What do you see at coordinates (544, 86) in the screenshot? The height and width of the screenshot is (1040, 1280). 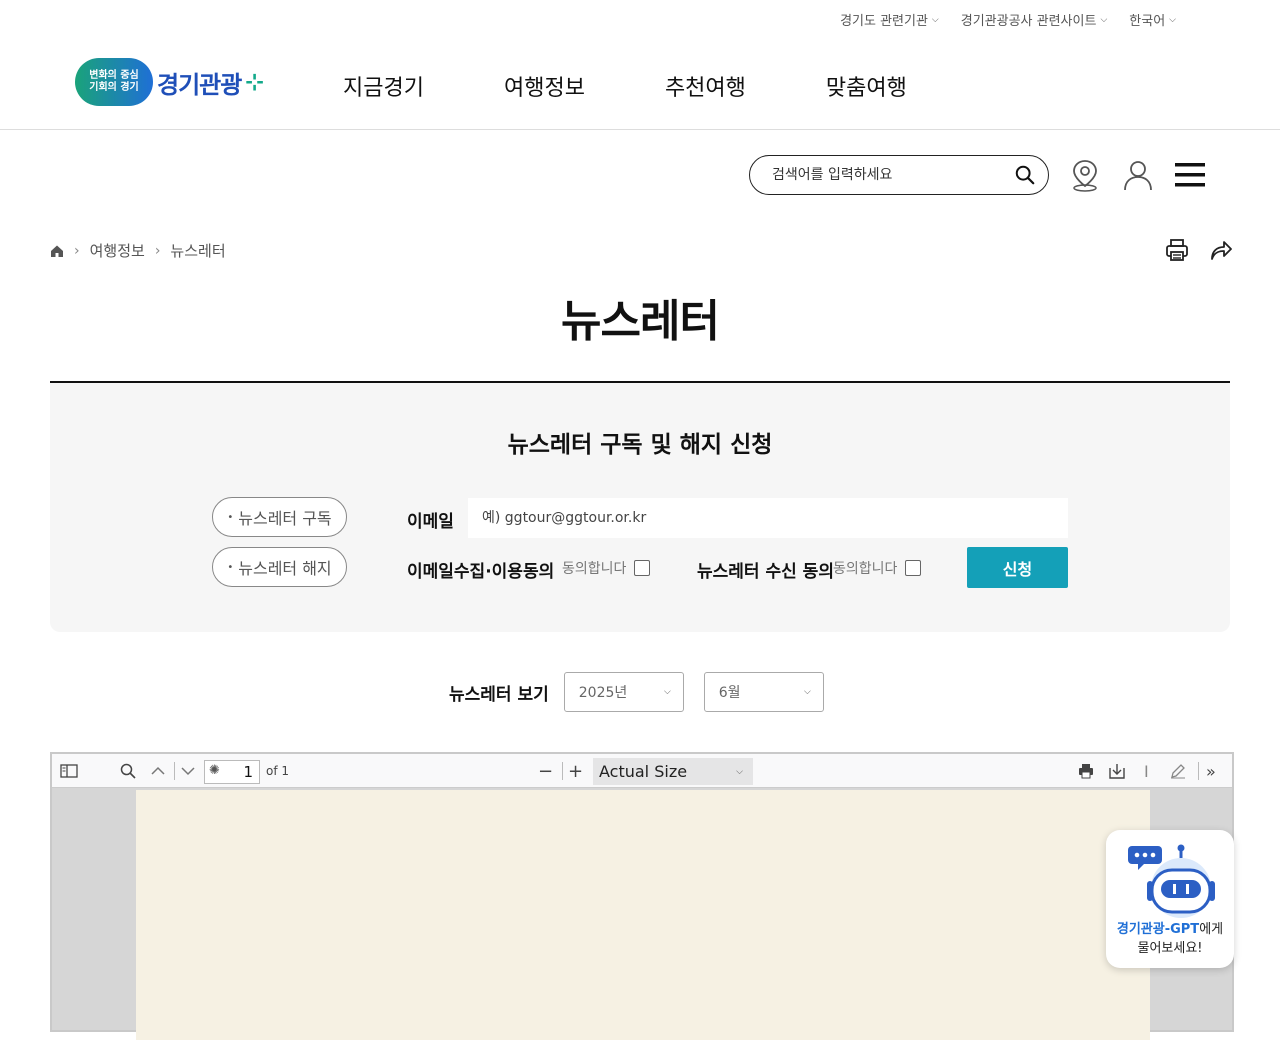 I see `nav-item-travel-info: 여행정보` at bounding box center [544, 86].